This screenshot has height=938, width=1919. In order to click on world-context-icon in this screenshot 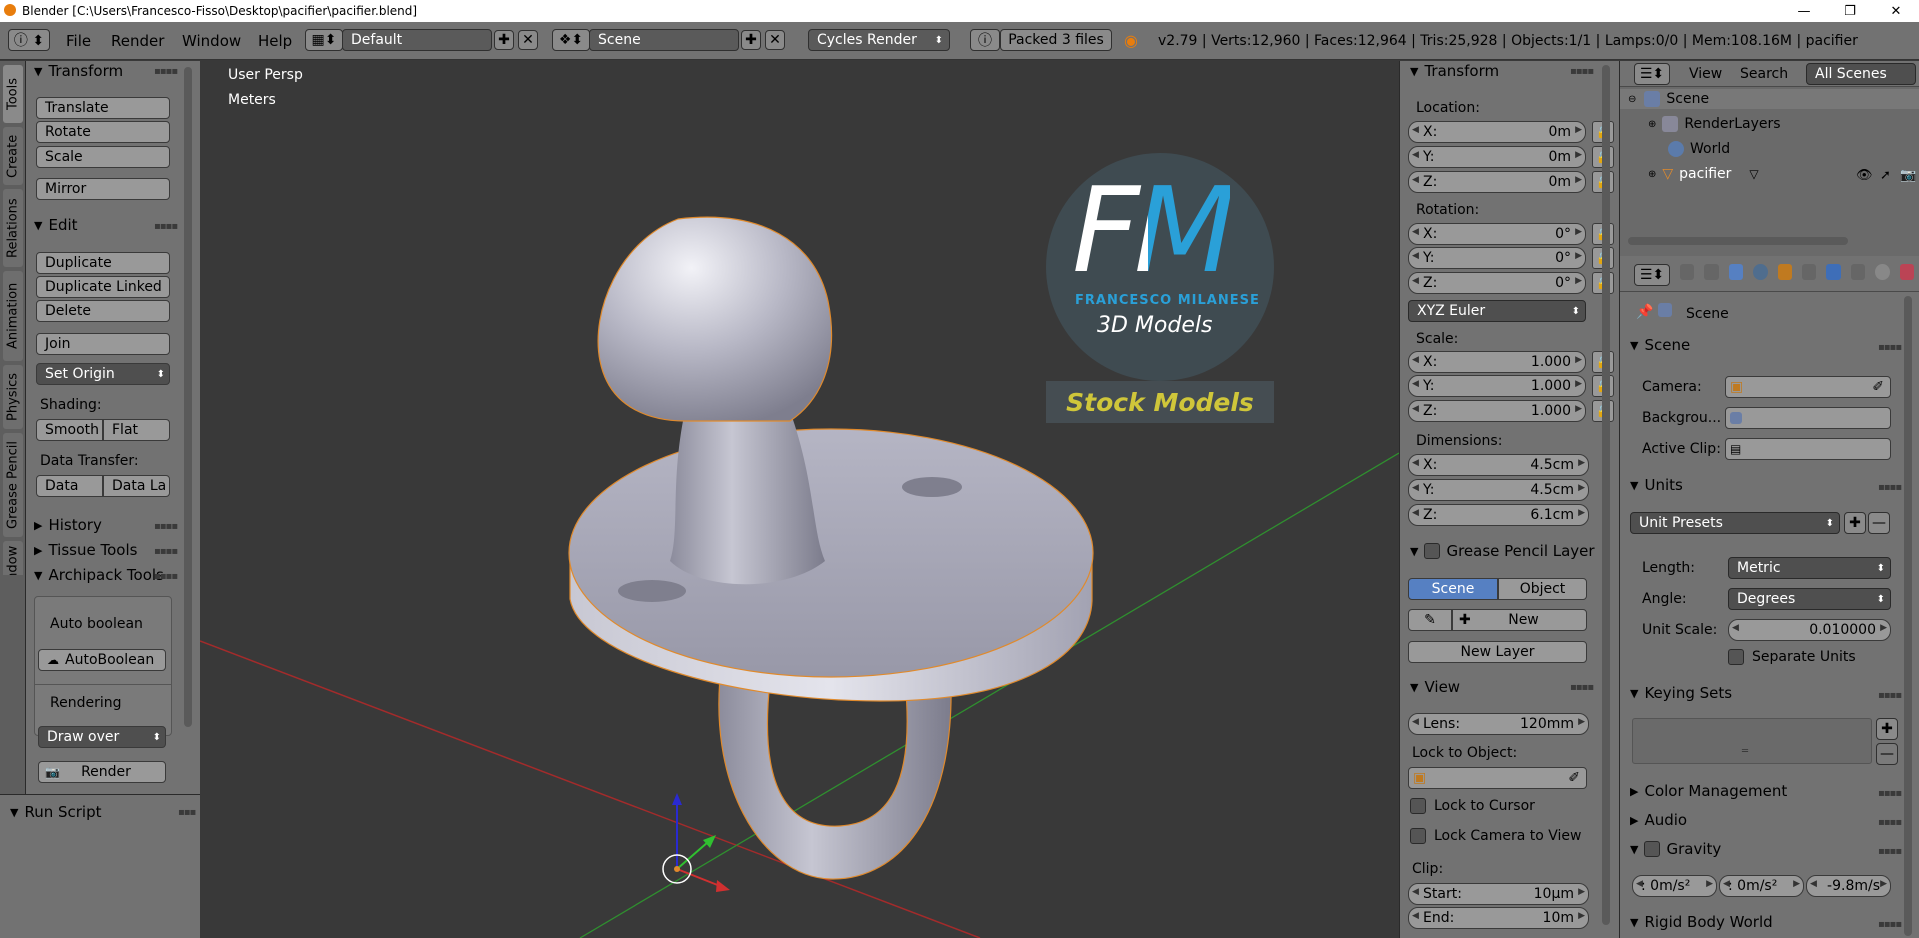, I will do `click(1760, 272)`.